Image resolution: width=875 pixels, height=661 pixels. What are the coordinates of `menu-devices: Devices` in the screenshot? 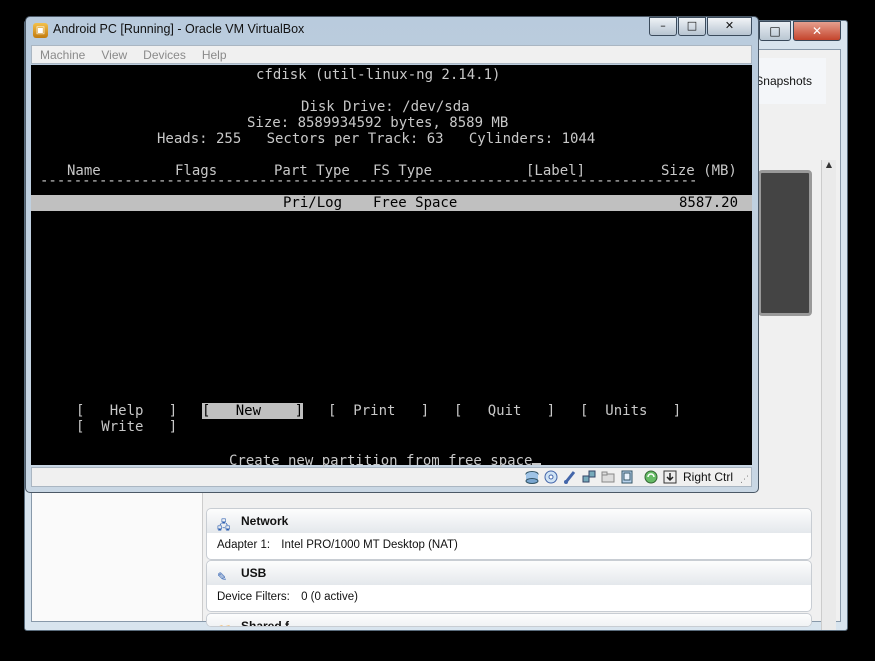 It's located at (164, 55).